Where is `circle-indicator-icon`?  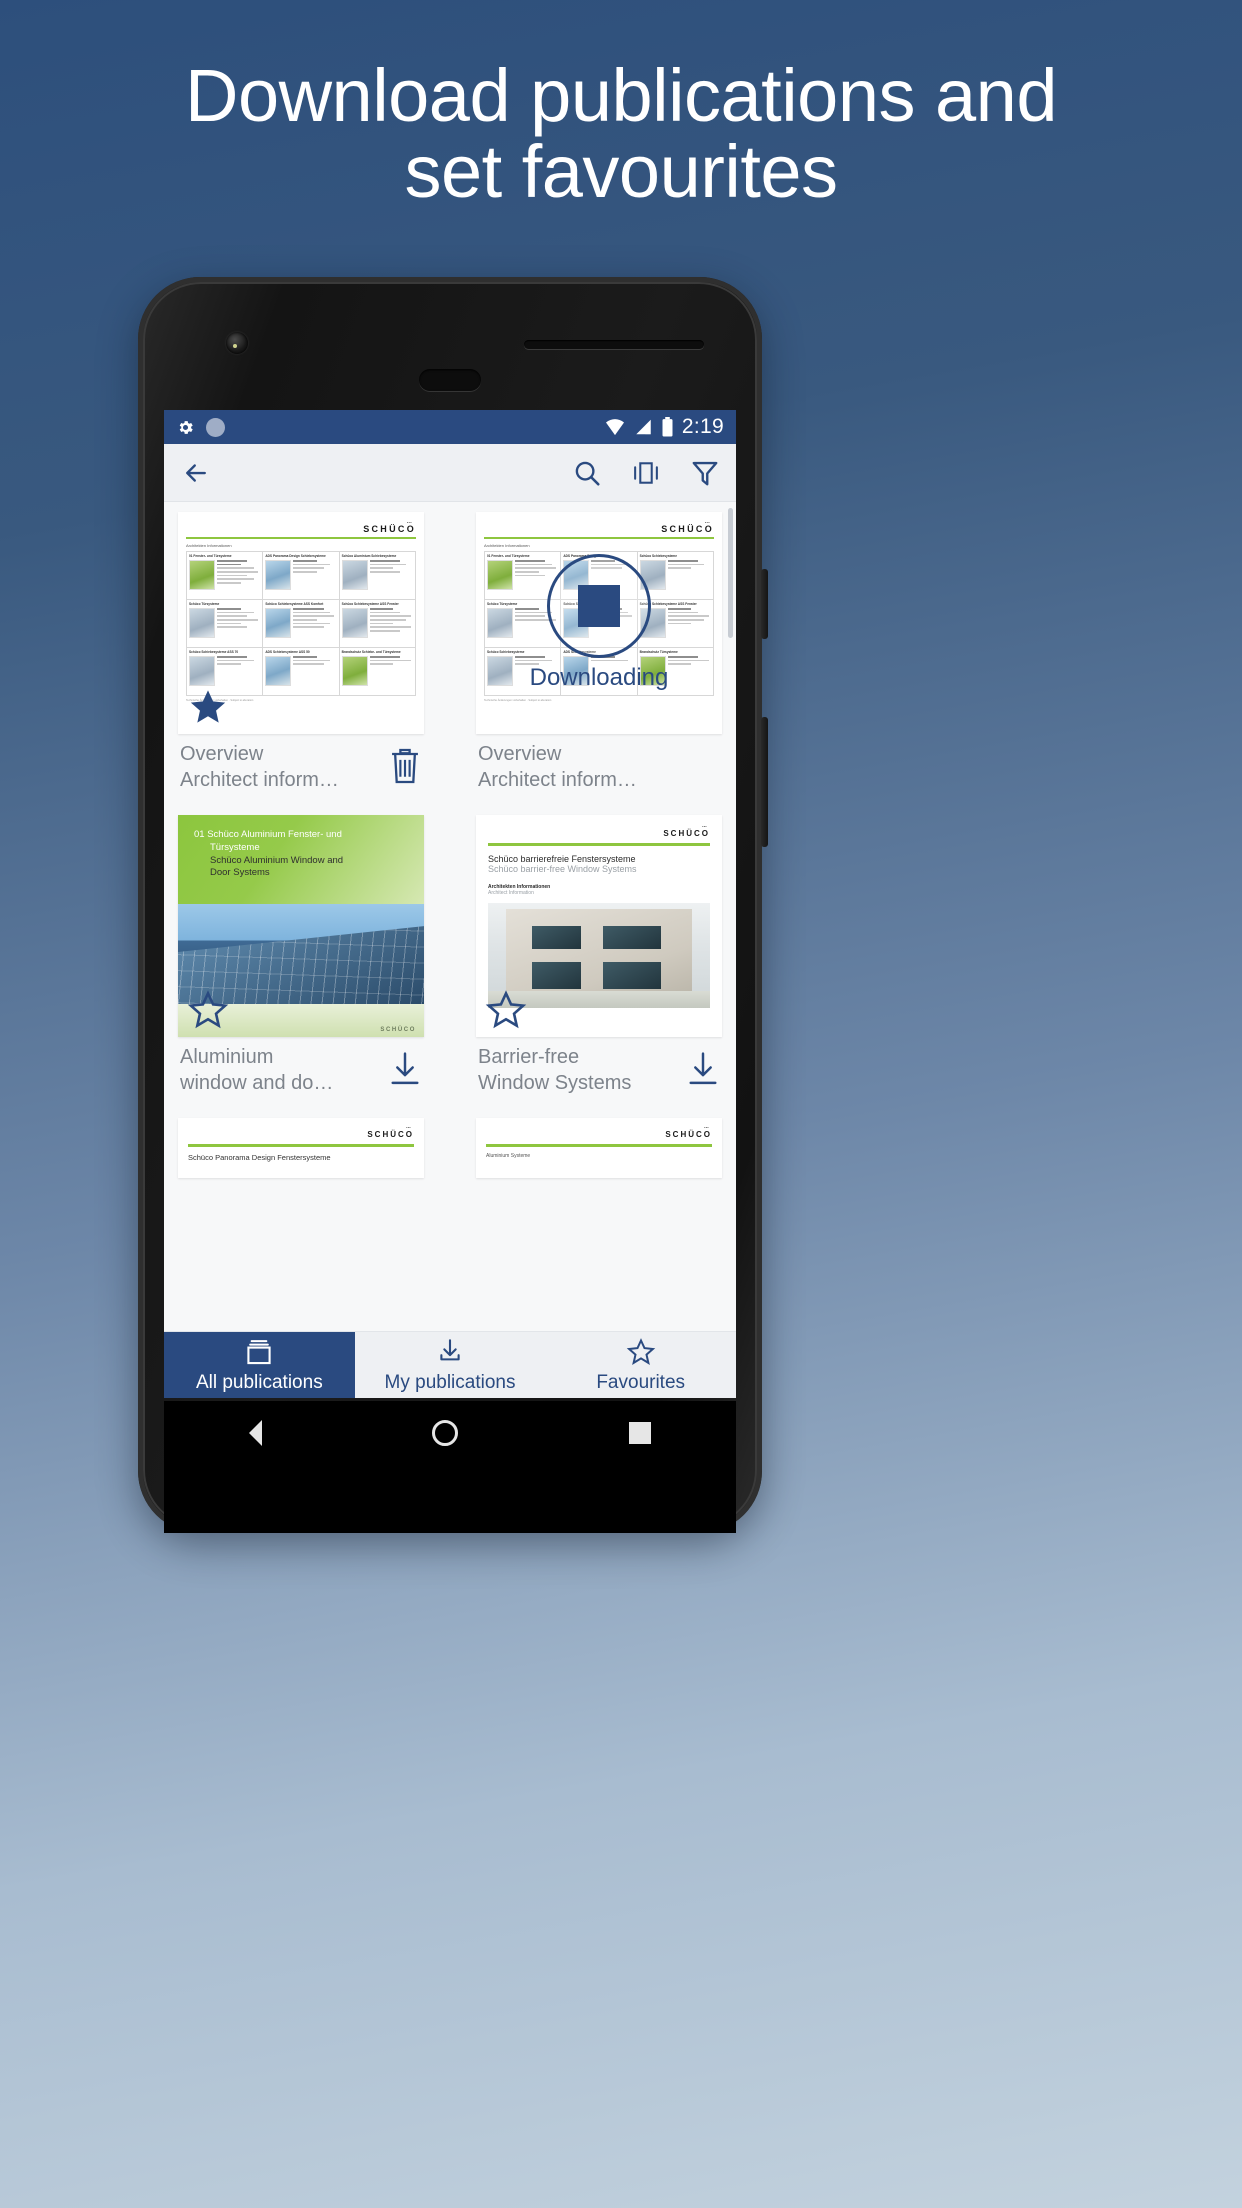 circle-indicator-icon is located at coordinates (215, 427).